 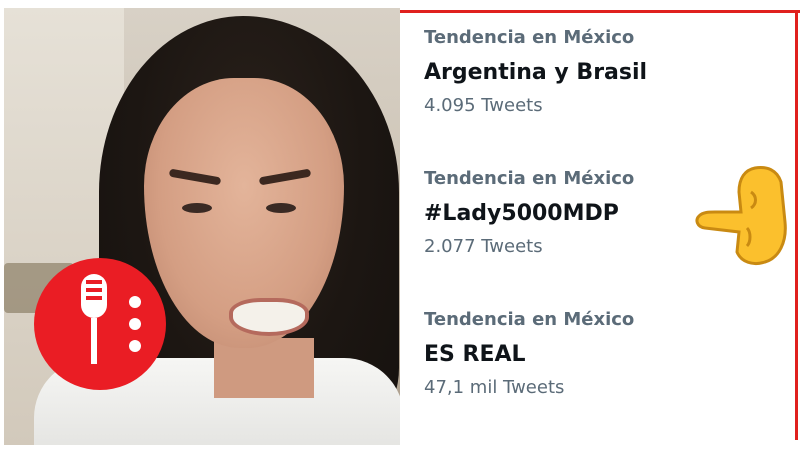 What do you see at coordinates (483, 105) in the screenshot?
I see `trend-count: 4.095 Tweets` at bounding box center [483, 105].